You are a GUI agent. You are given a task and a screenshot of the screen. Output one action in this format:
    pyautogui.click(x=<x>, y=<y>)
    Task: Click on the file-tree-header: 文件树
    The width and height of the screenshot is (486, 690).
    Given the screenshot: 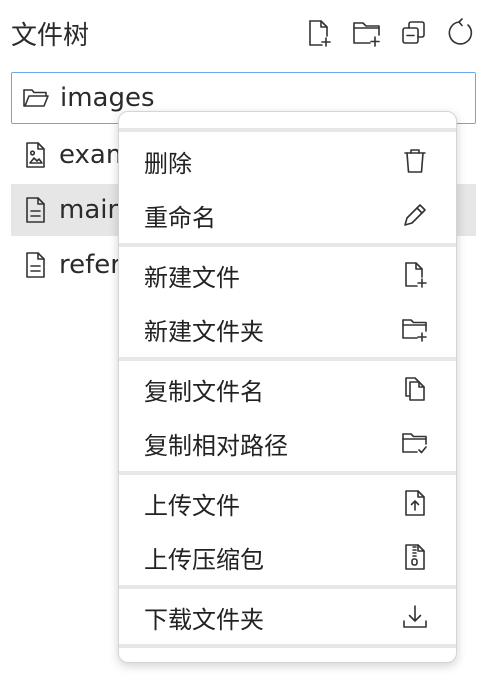 What is the action you would take?
    pyautogui.click(x=243, y=35)
    